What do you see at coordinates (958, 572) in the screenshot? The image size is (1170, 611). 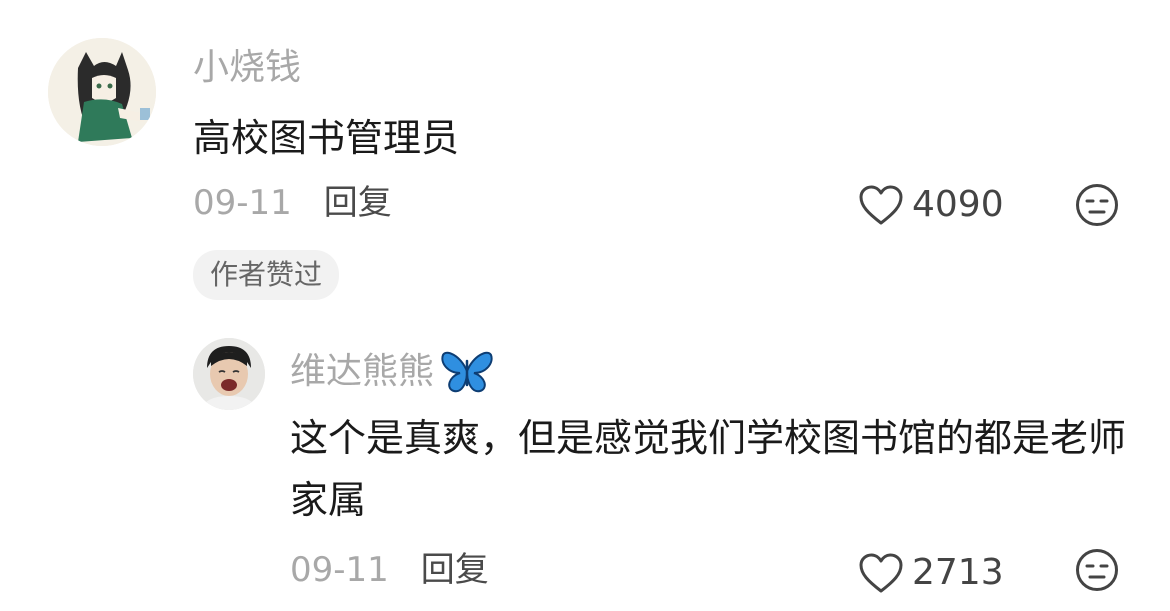 I see `like-count: 2713` at bounding box center [958, 572].